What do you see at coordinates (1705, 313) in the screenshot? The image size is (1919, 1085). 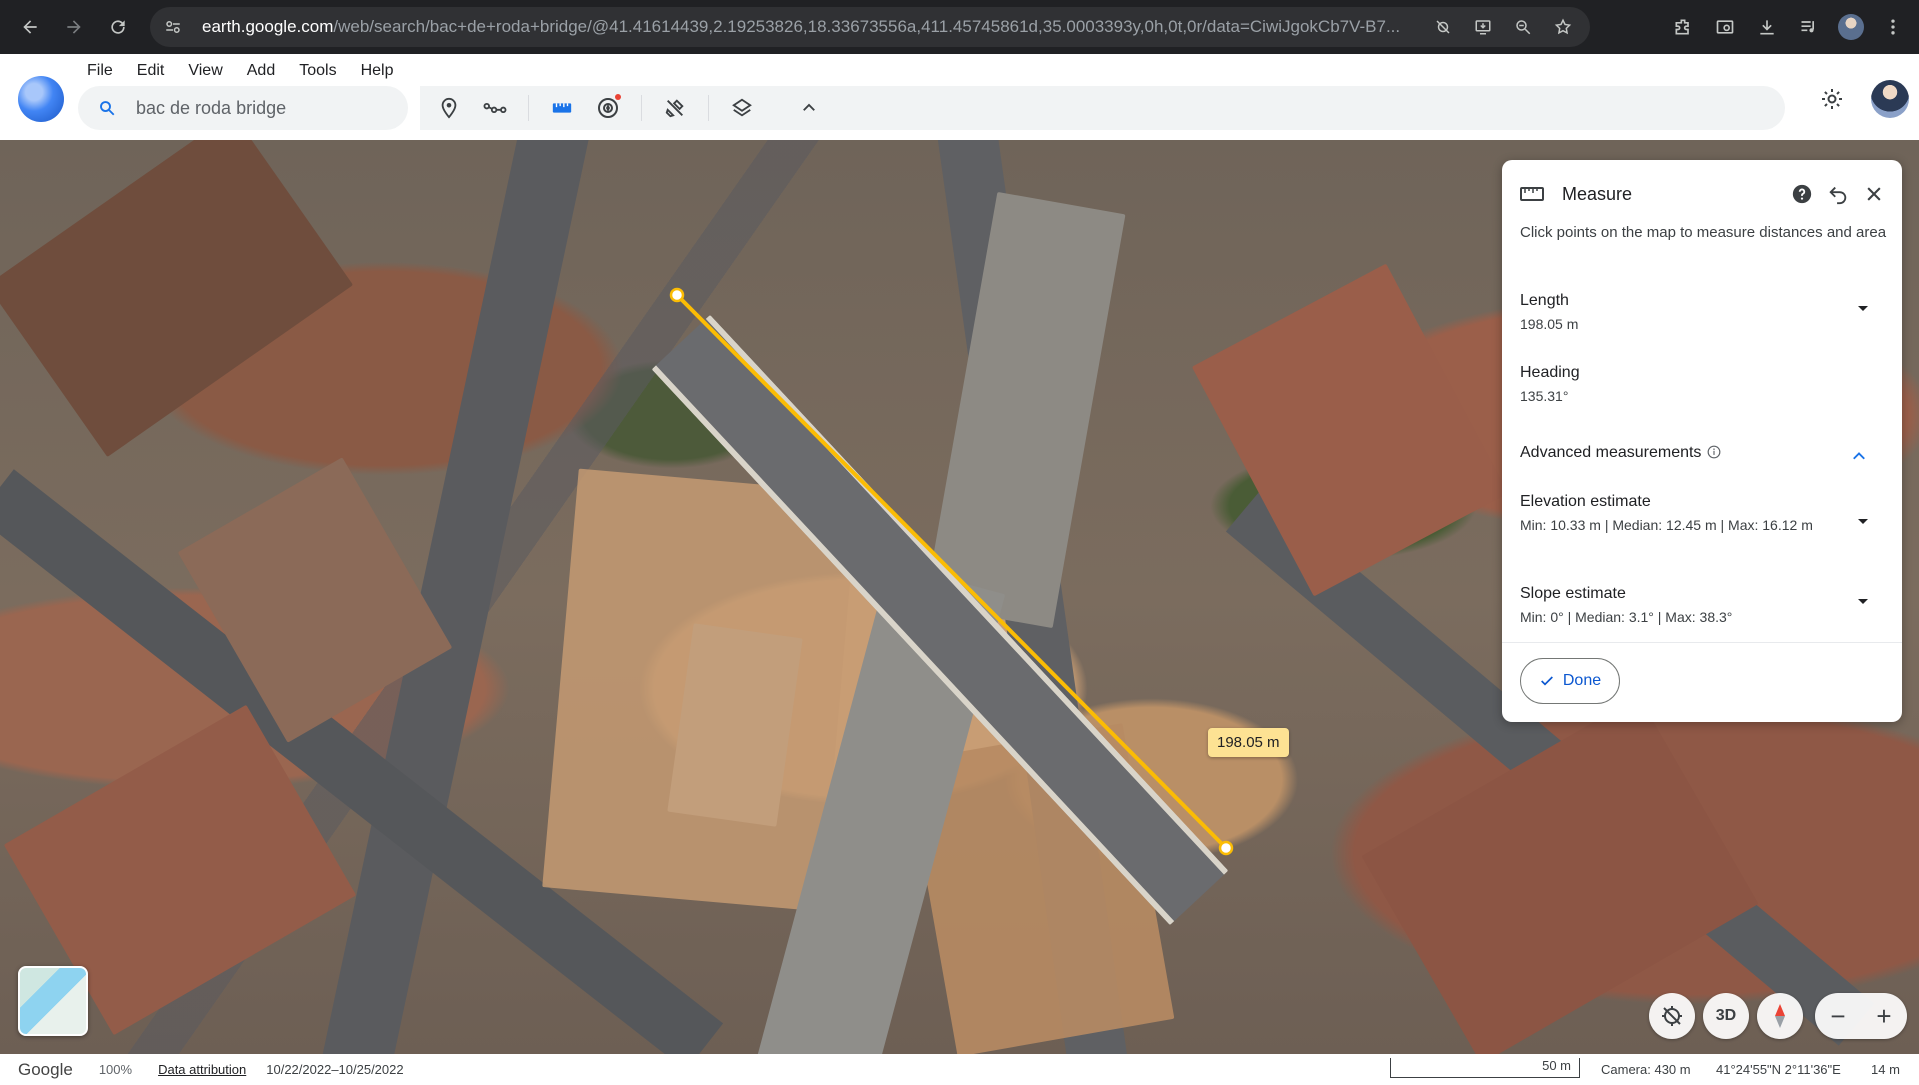 I see `length-row: Length 198.05 m` at bounding box center [1705, 313].